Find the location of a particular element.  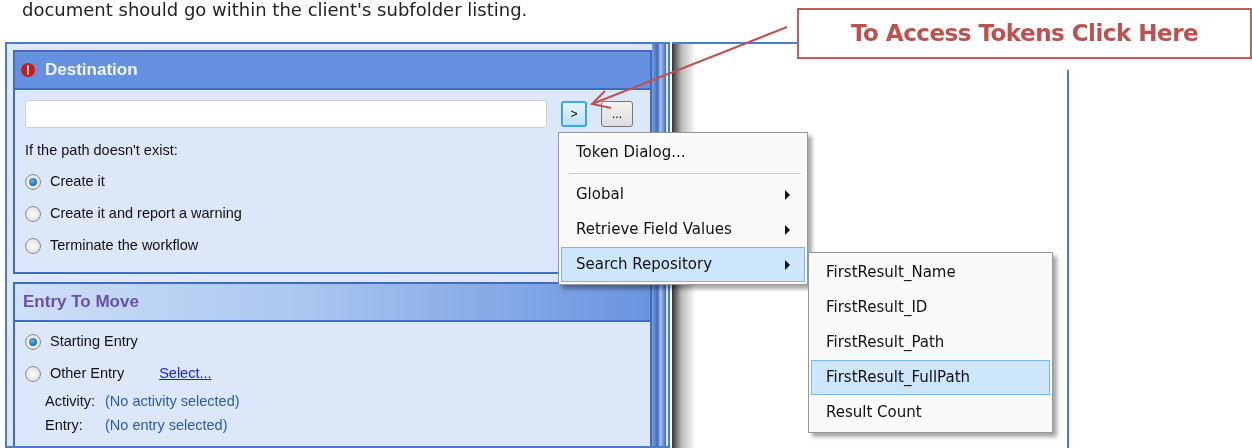

radio-label: Create it and report a warning is located at coordinates (146, 213).